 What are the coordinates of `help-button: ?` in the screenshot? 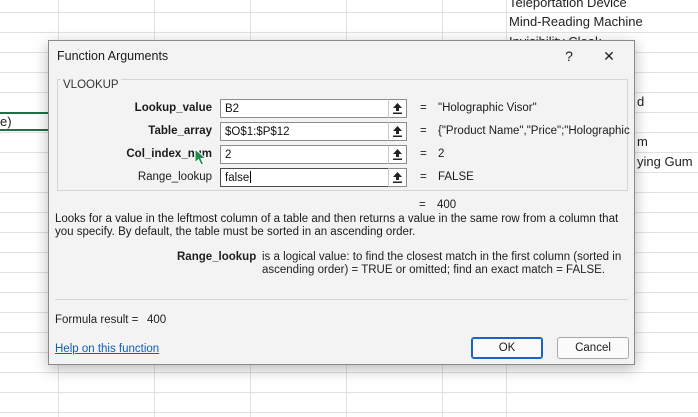 It's located at (569, 56).